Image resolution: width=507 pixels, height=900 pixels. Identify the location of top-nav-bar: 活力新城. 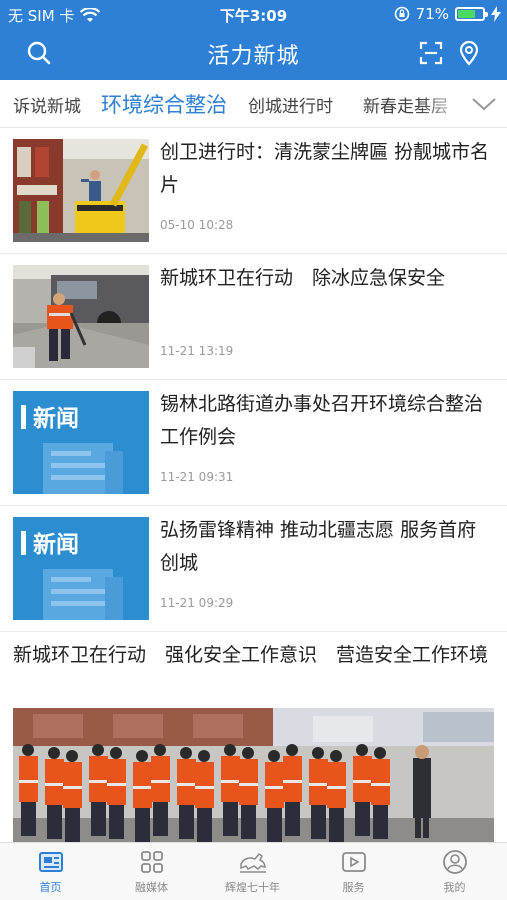
(253, 54).